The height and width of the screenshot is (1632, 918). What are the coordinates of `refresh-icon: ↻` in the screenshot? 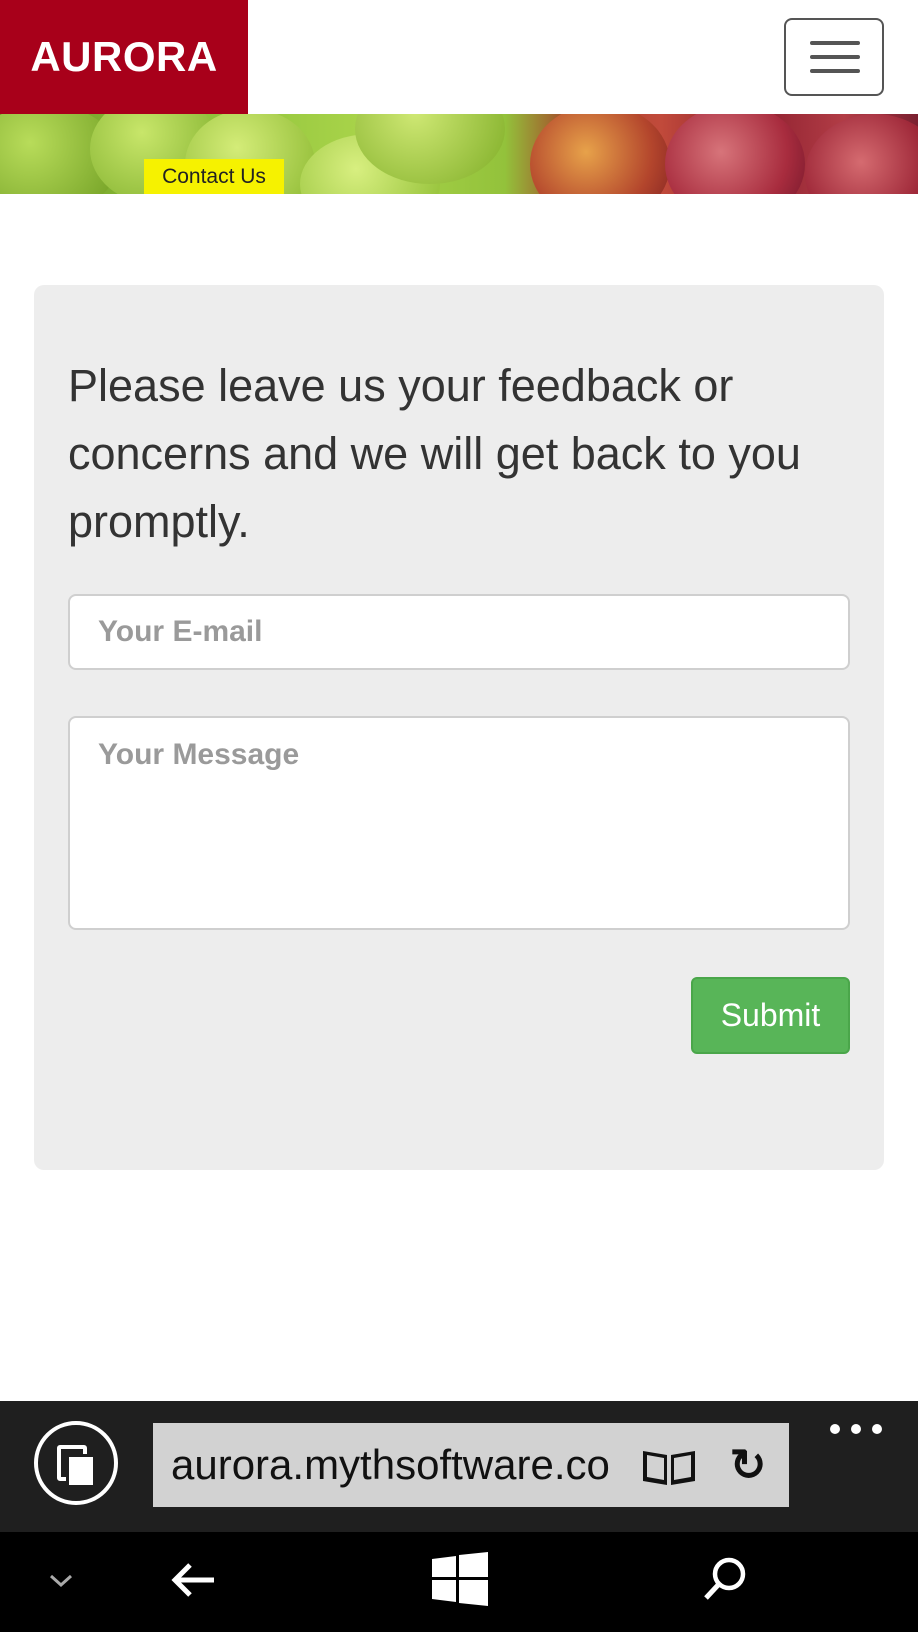 It's located at (748, 1466).